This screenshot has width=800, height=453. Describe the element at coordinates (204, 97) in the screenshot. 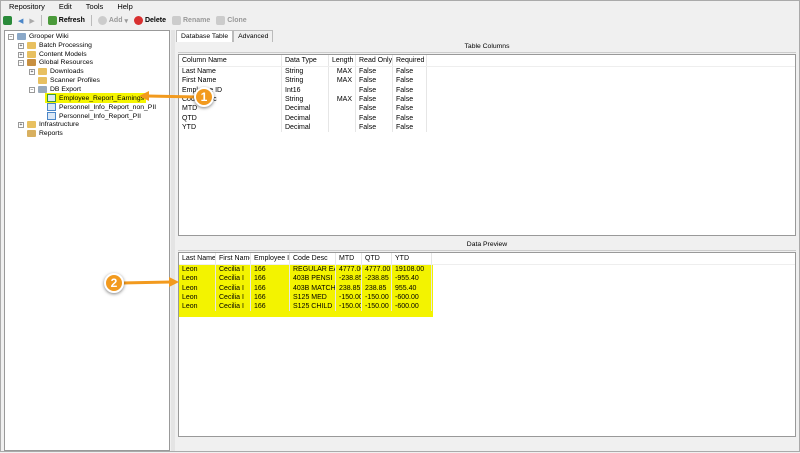

I see `callout-badge-1: 1` at that location.